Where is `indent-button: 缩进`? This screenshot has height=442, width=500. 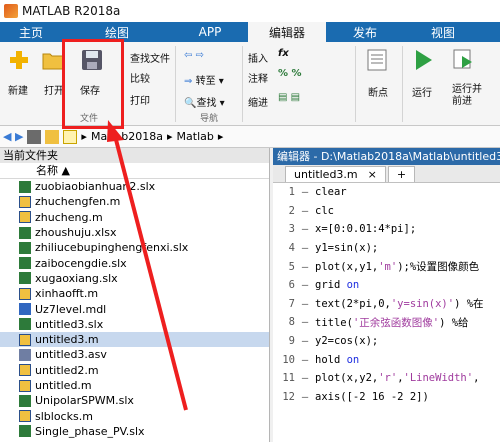
indent-button: 缩进 is located at coordinates (258, 101).